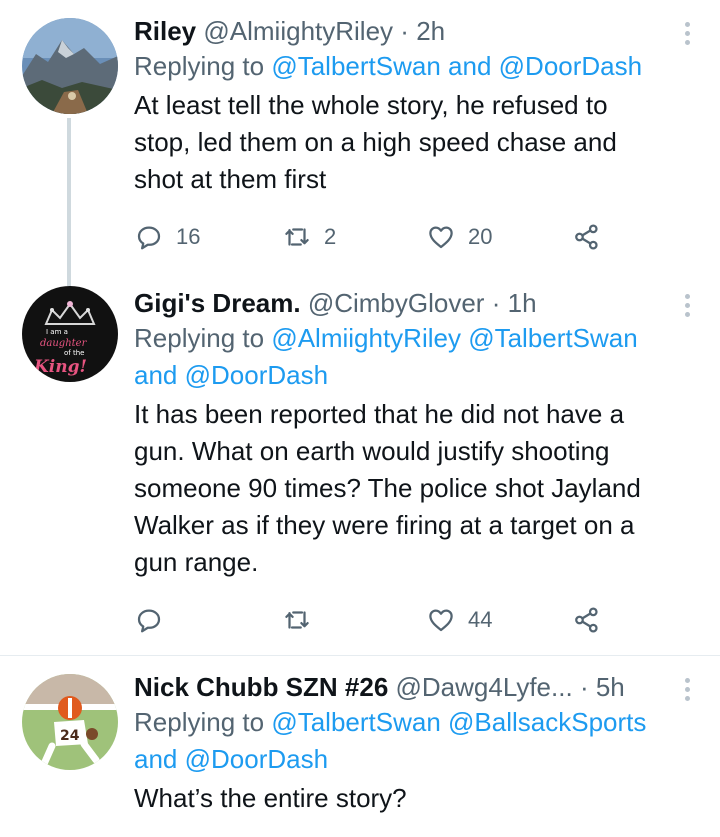 This screenshot has width=720, height=837. What do you see at coordinates (459, 237) in the screenshot?
I see `like-button: 20` at bounding box center [459, 237].